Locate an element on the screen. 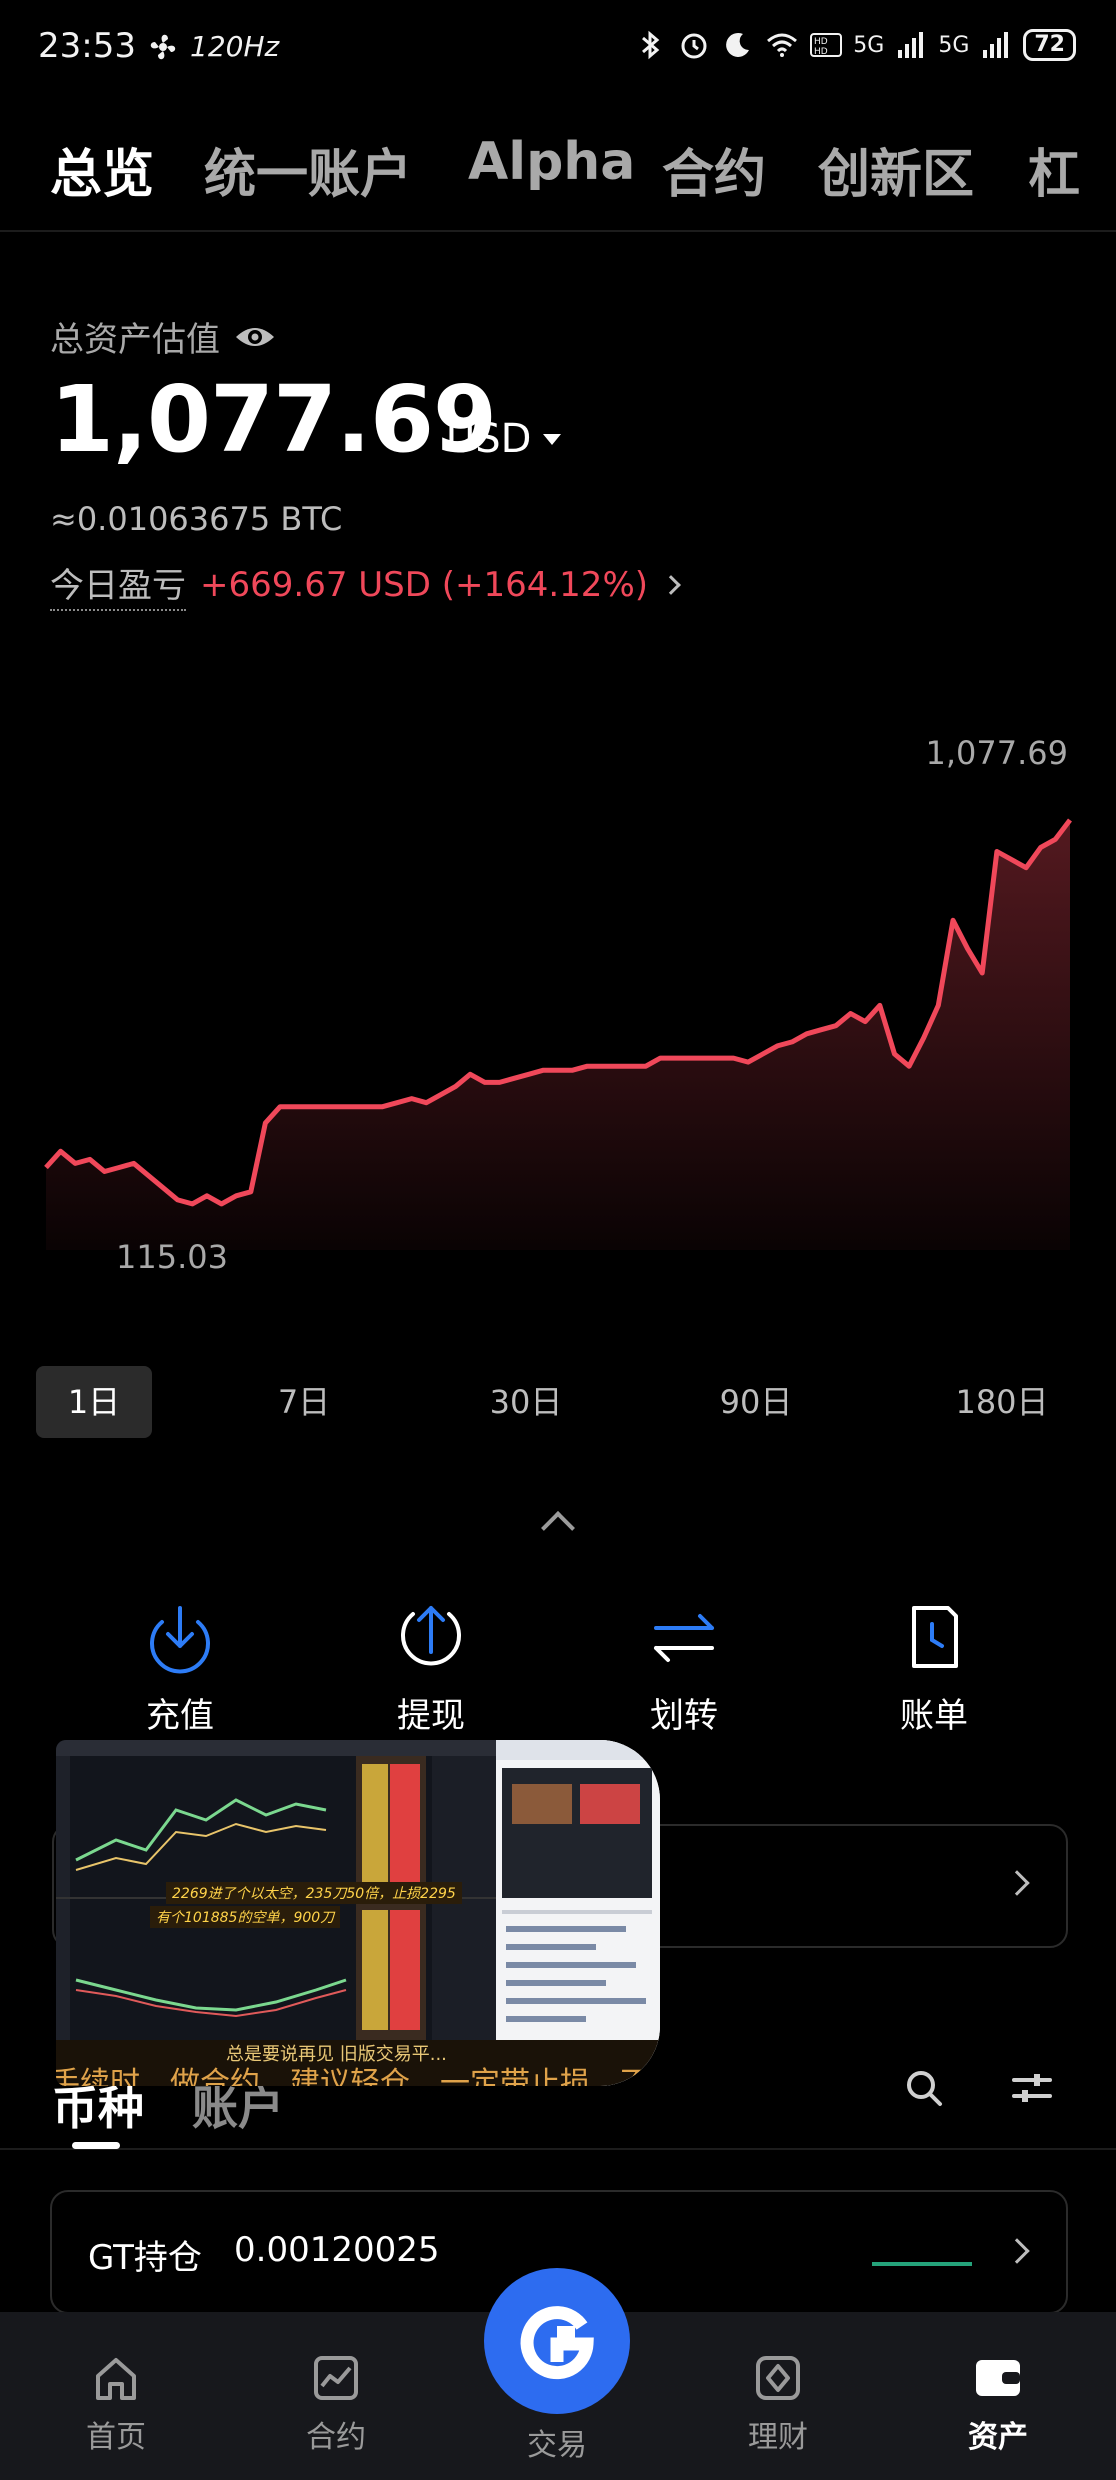 The height and width of the screenshot is (2480, 1116). today-pnl-row: 今日盈亏 +669.67 USD (+164.12%) is located at coordinates (365, 584).